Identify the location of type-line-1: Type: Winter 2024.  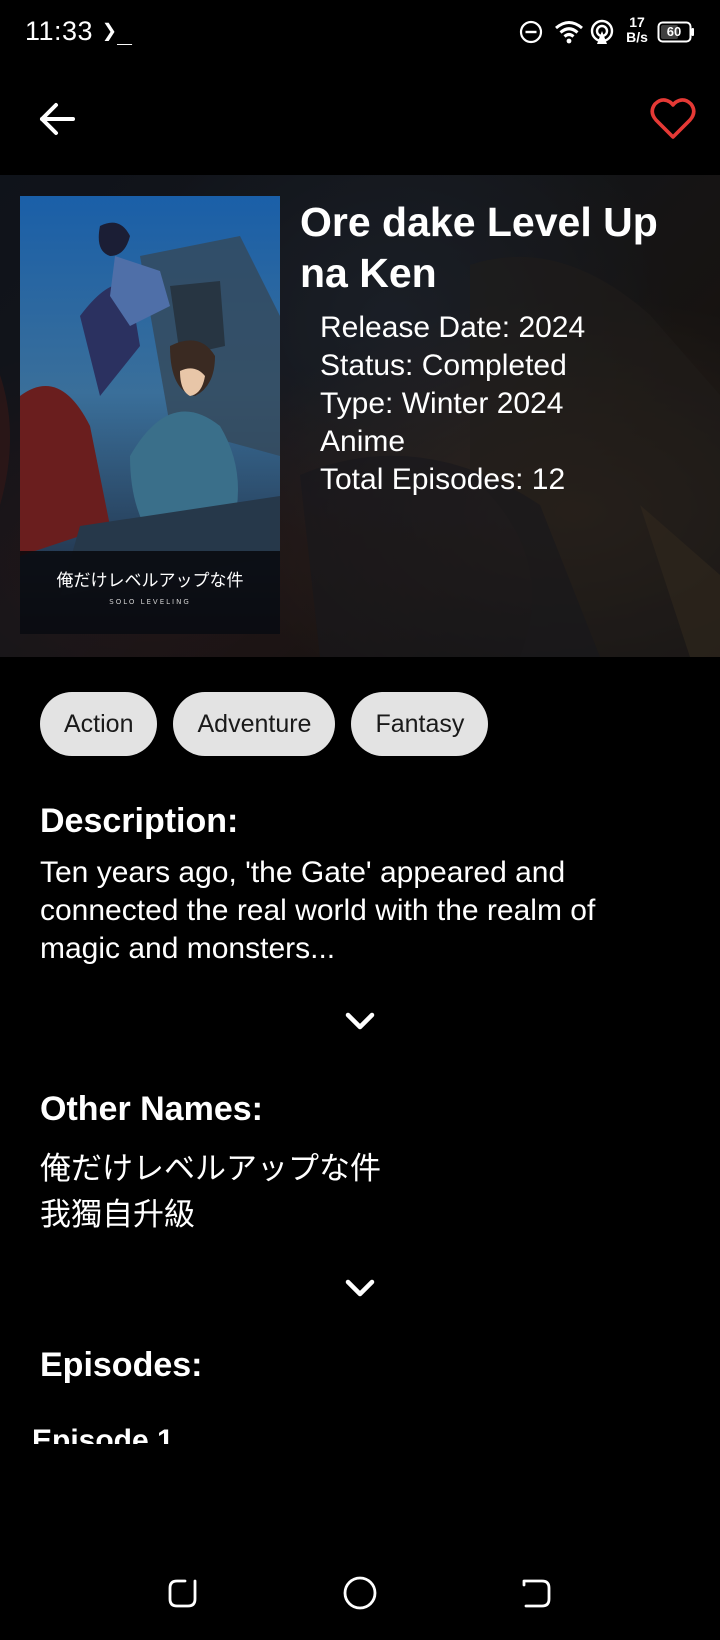
(442, 403).